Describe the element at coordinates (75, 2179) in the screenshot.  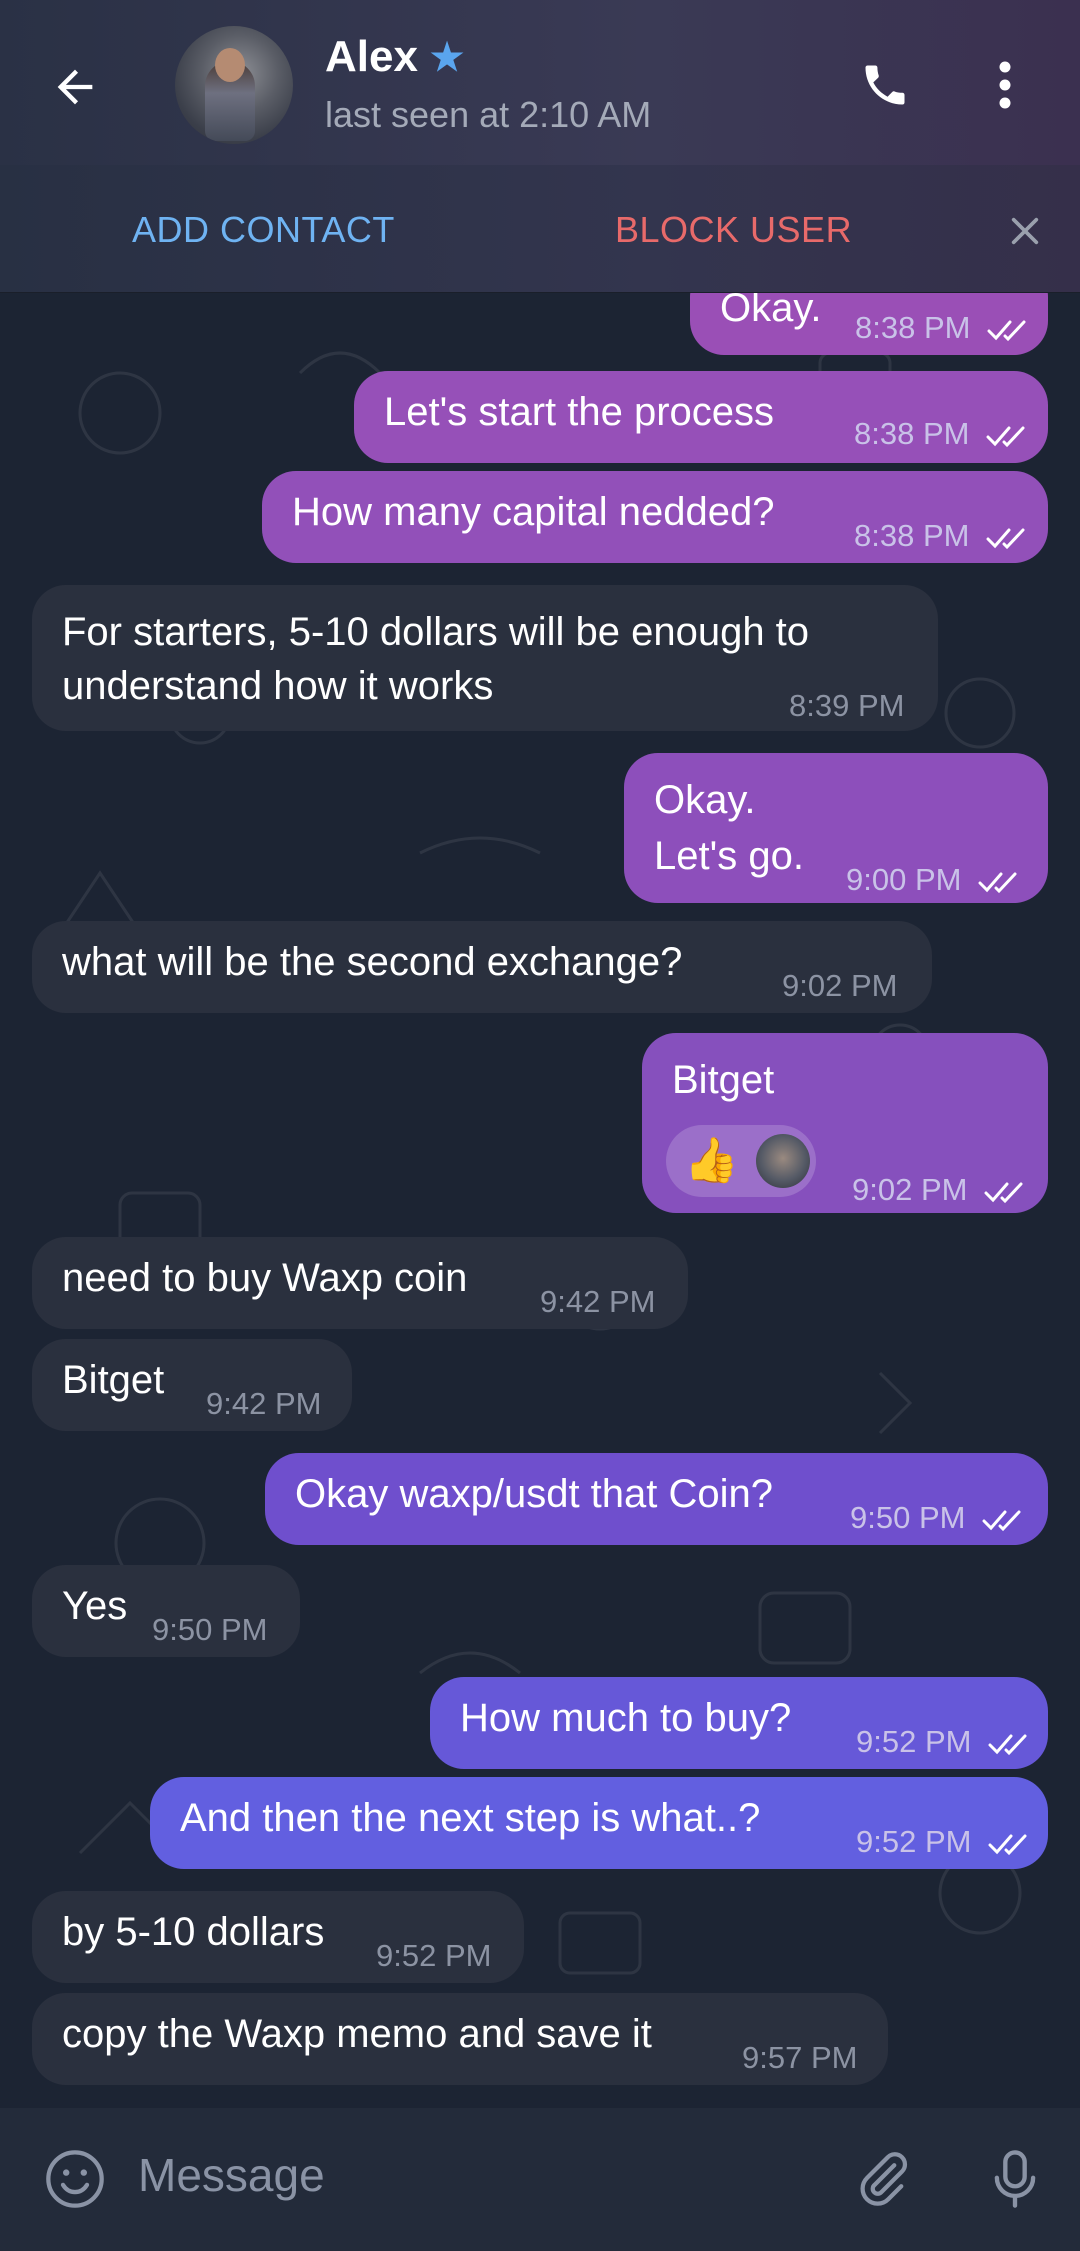
I see `emoji-icon` at that location.